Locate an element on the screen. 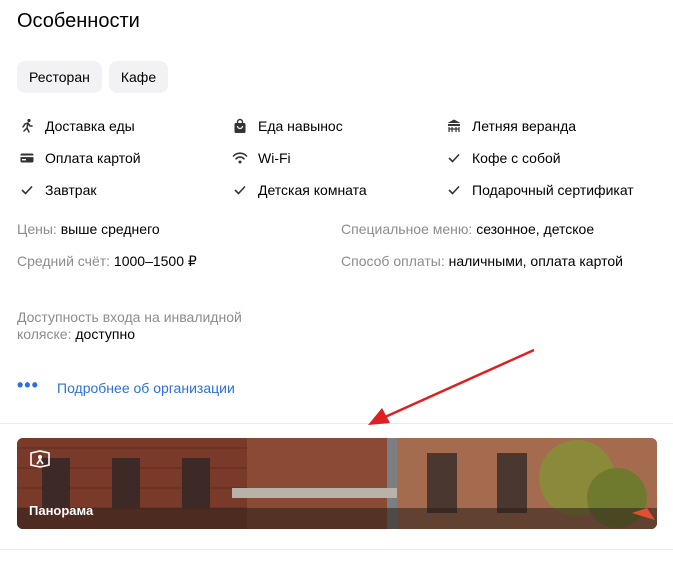 This screenshot has width=673, height=569. info-value: выше среднего is located at coordinates (110, 229).